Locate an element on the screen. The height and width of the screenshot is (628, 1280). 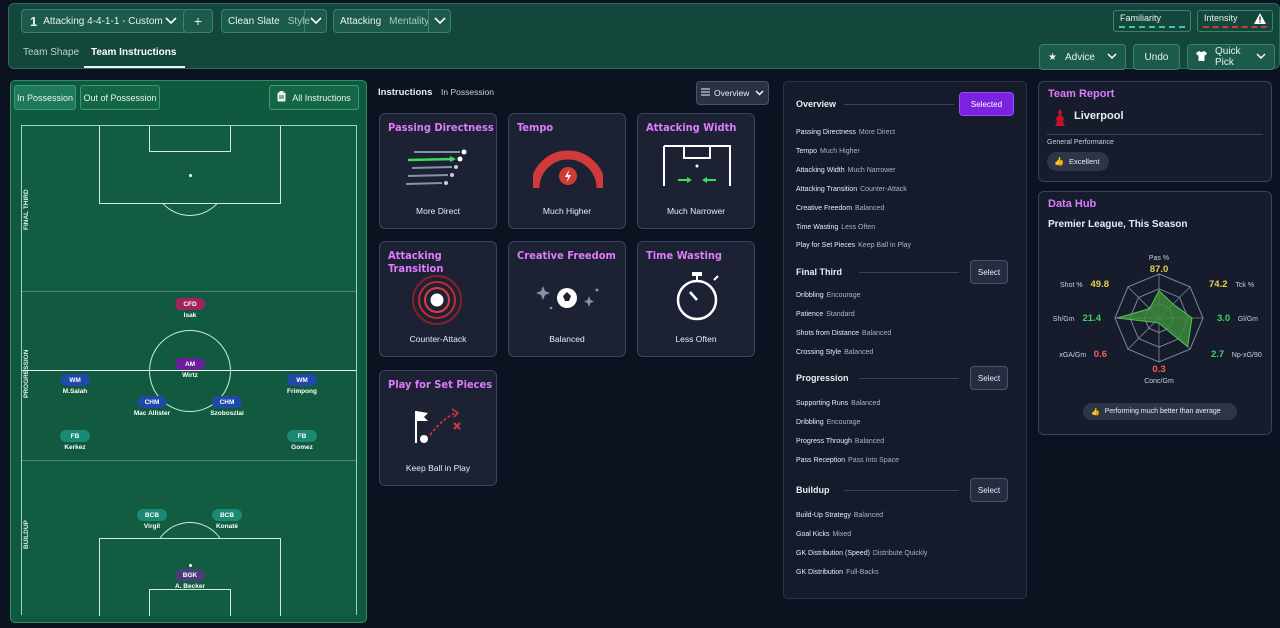
penalty-spot-top is located at coordinates (190, 175).